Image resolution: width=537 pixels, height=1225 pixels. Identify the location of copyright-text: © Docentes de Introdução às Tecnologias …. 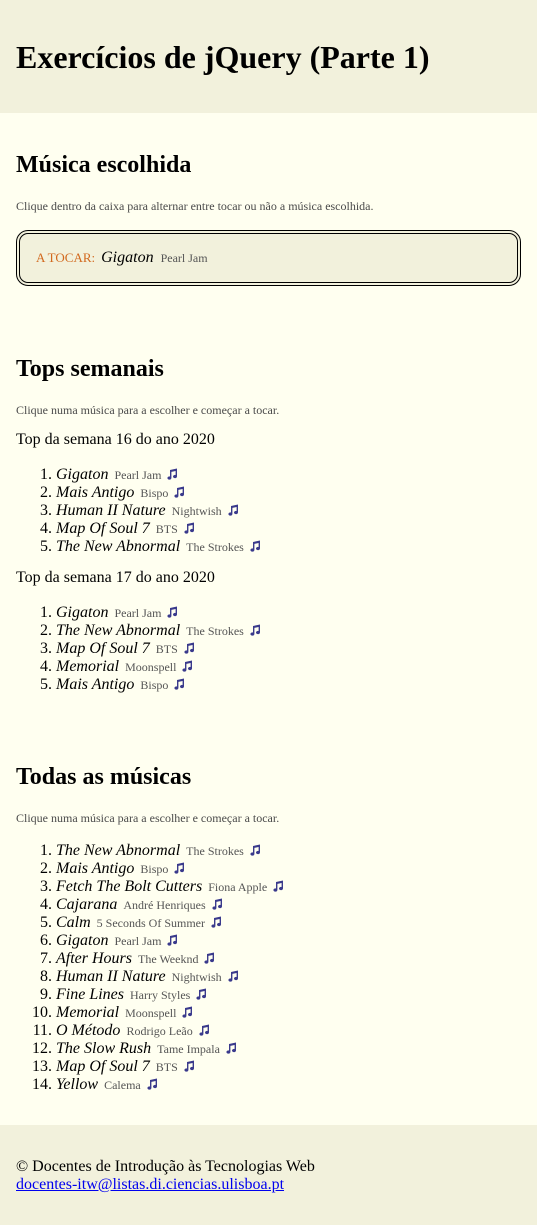
(165, 1166).